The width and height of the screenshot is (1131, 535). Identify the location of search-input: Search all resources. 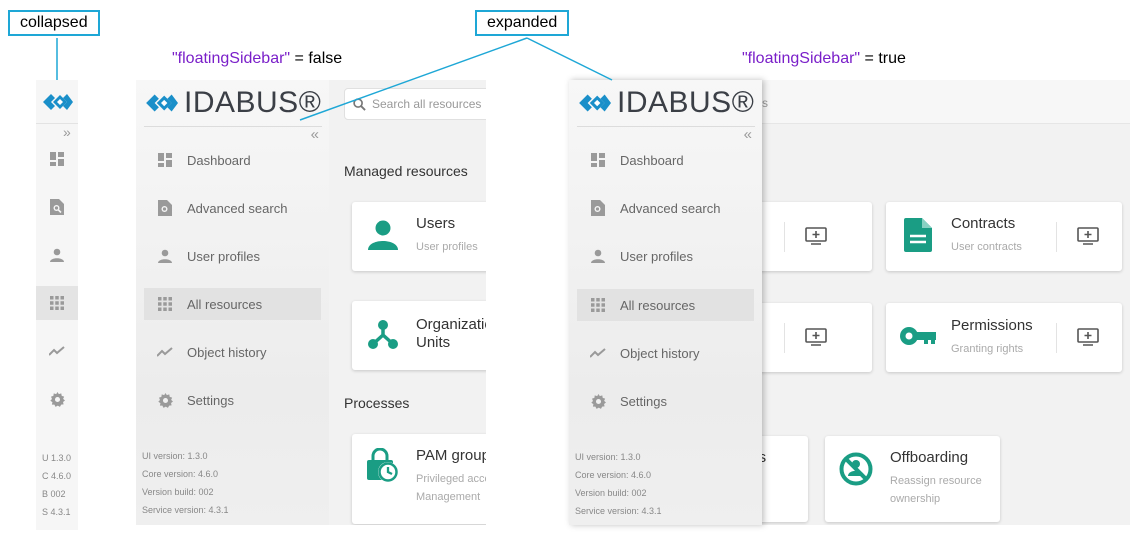
(415, 104).